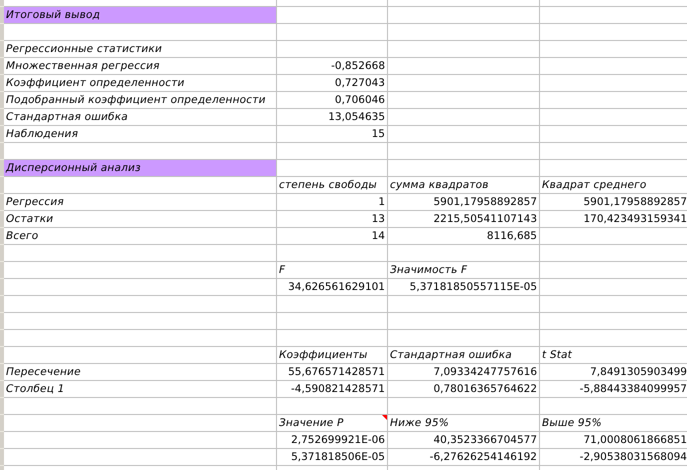 The image size is (687, 470). Describe the element at coordinates (140, 100) in the screenshot. I see `table-cell: Подобранный коэффициент определенности` at that location.